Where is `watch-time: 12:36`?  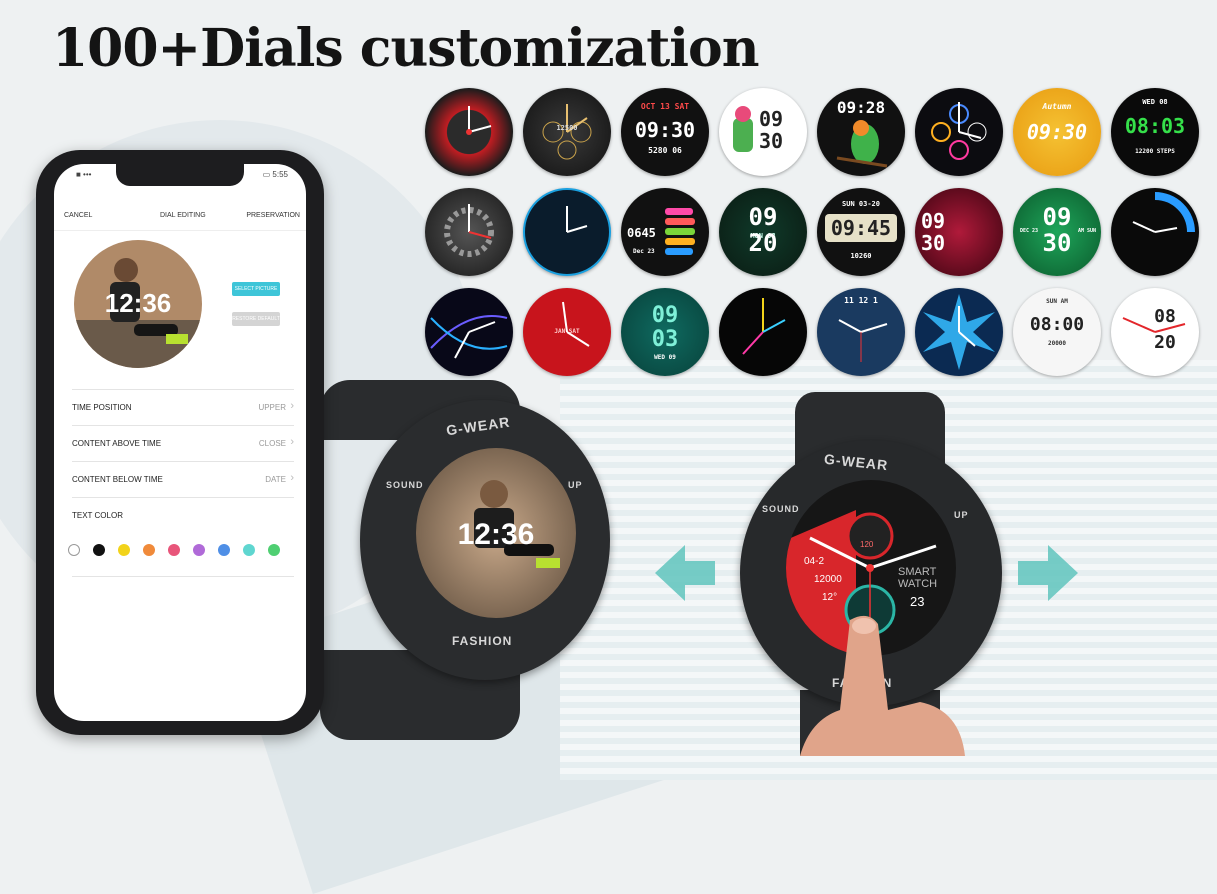 watch-time: 12:36 is located at coordinates (496, 534).